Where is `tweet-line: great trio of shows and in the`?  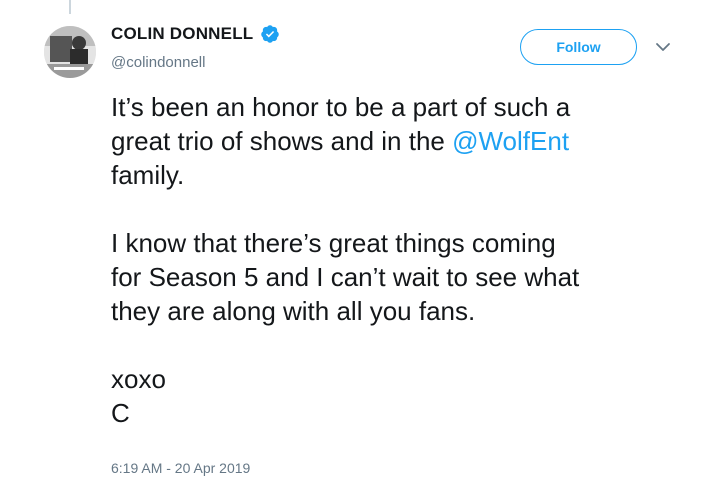
tweet-line: great trio of shows and in the is located at coordinates (282, 141).